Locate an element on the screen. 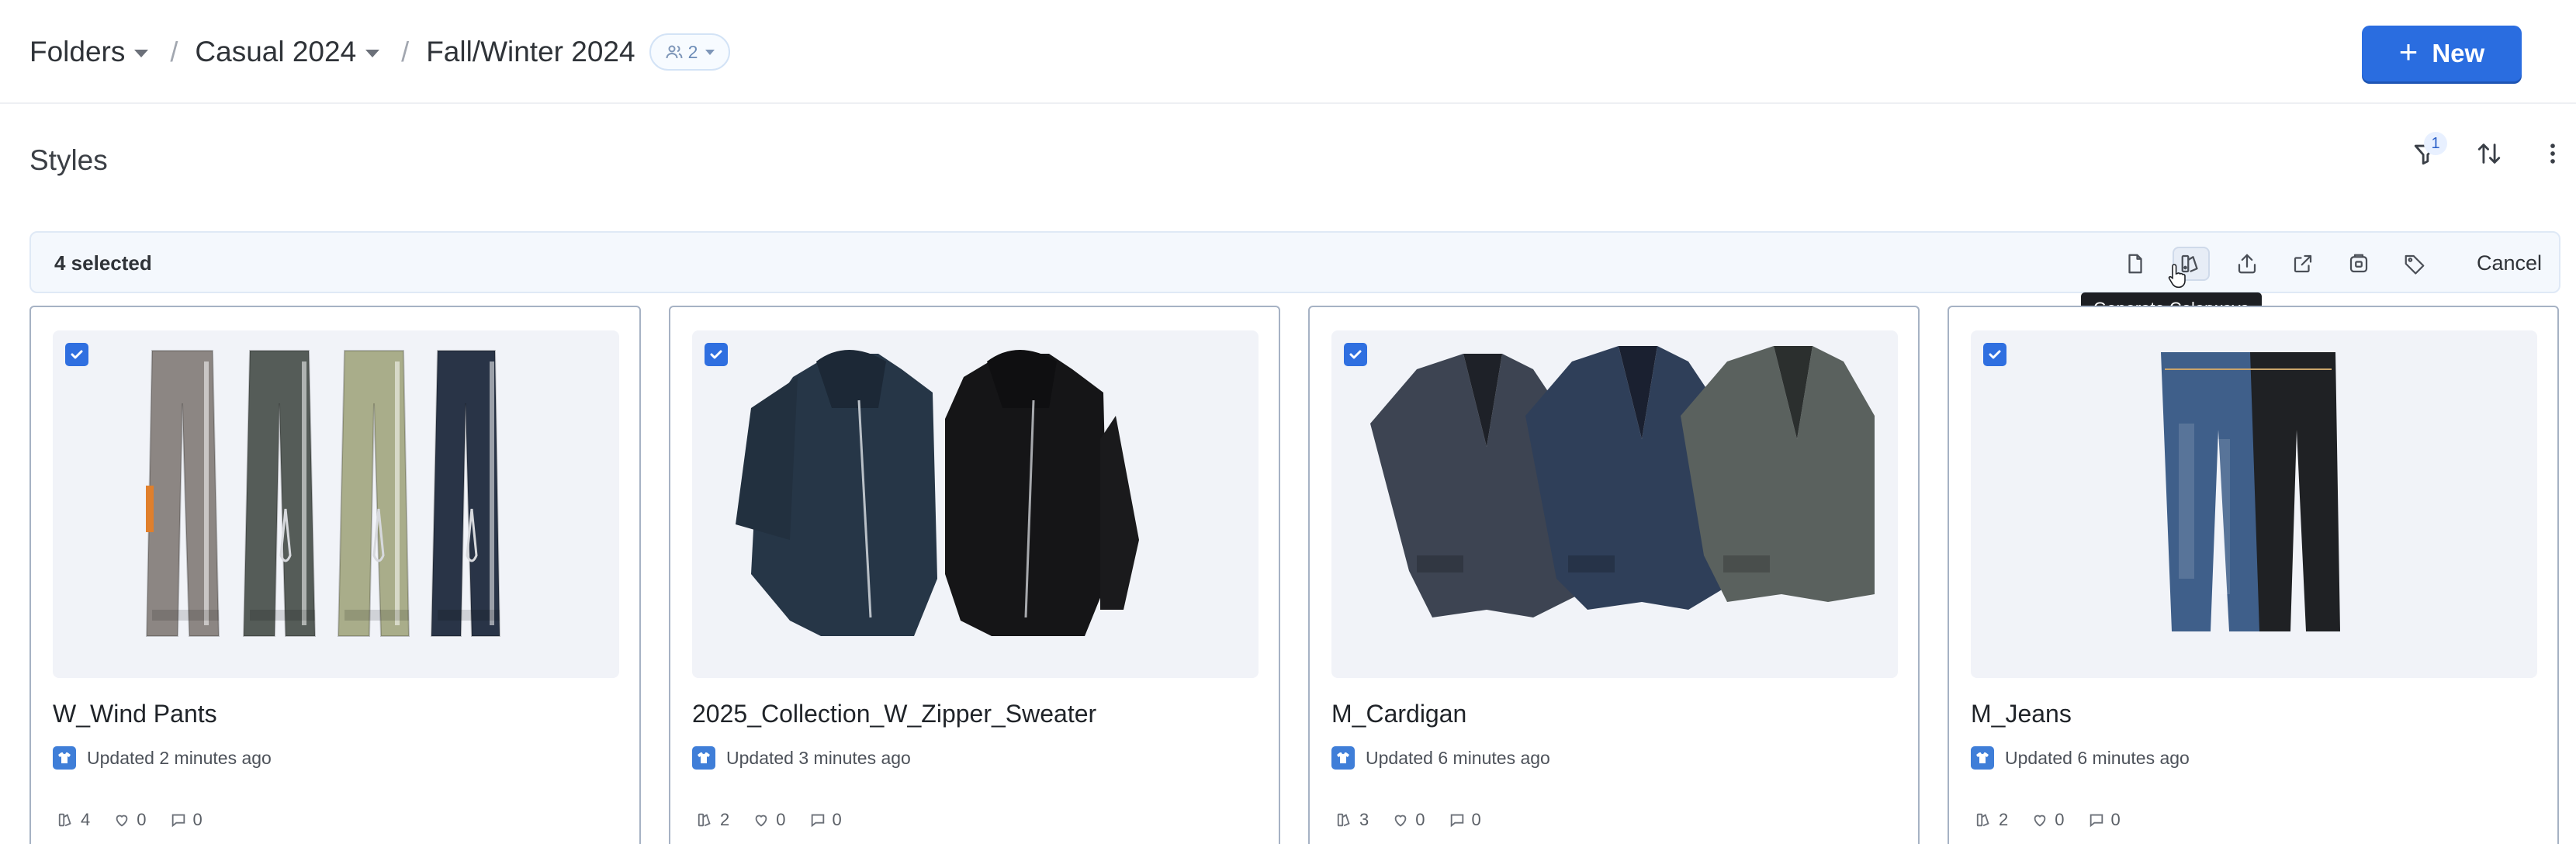  users-icon is located at coordinates (674, 52).